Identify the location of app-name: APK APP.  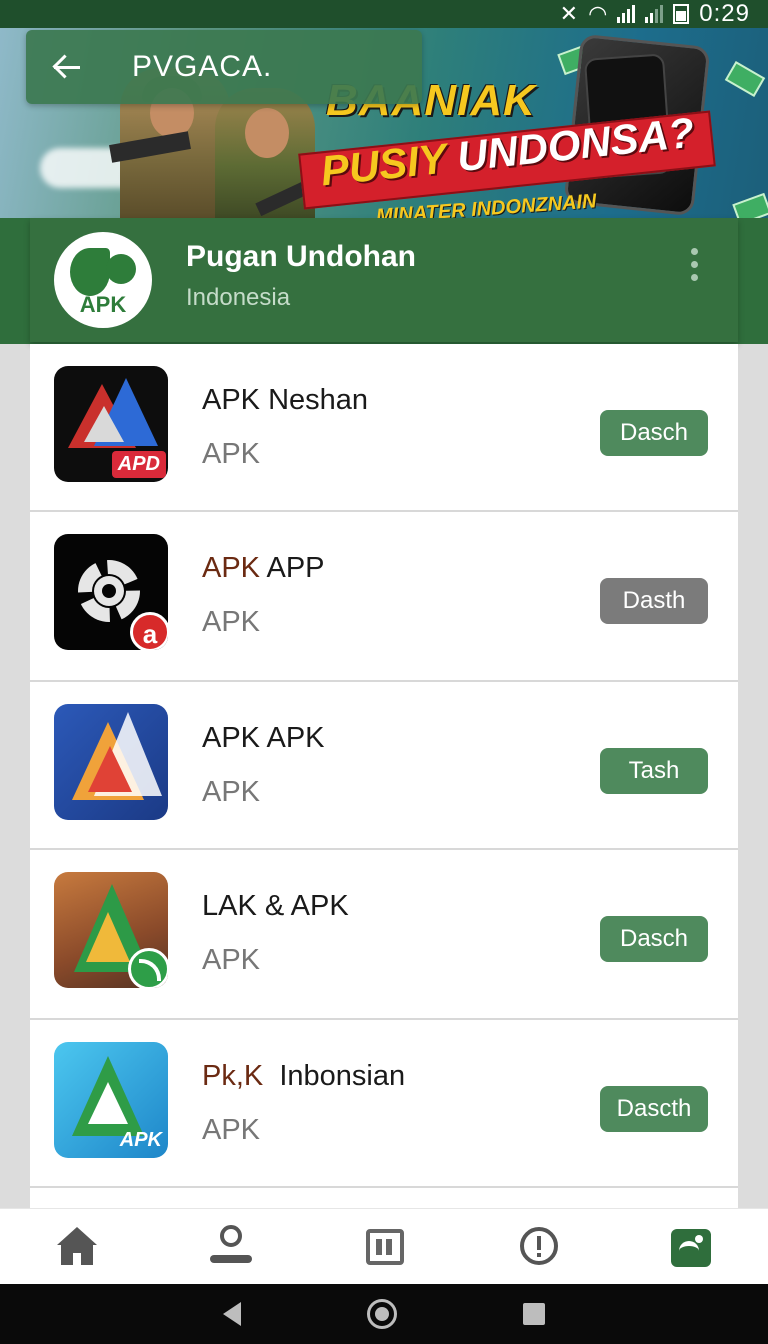
(263, 568).